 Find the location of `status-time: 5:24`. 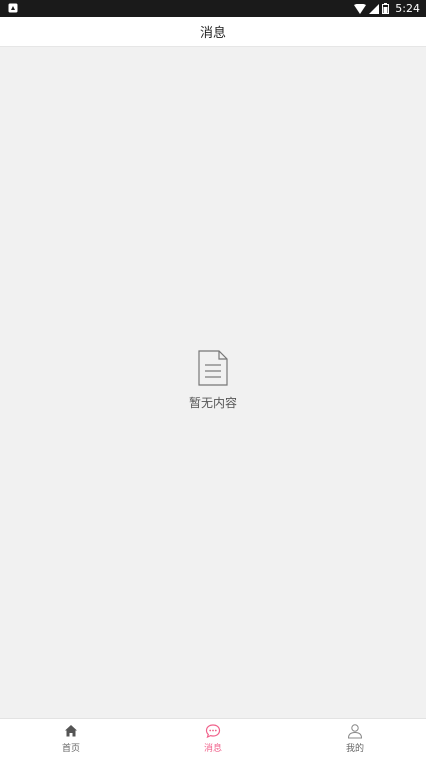

status-time: 5:24 is located at coordinates (407, 8).